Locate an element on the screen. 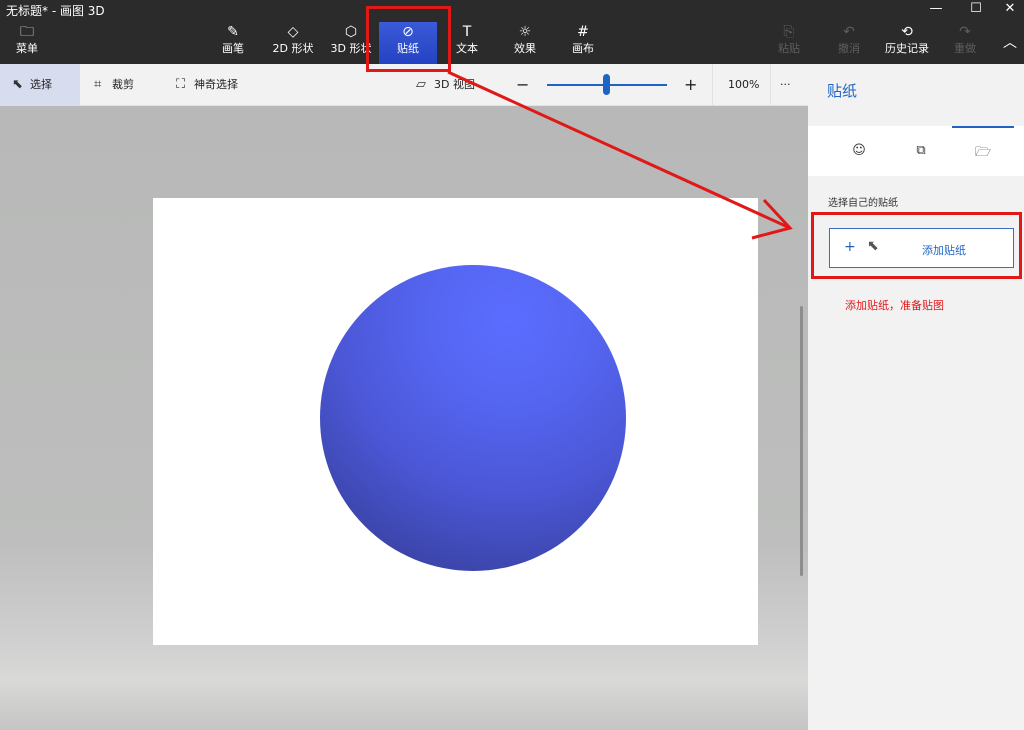 The image size is (1024, 730). annotation-box-add-sticker is located at coordinates (916, 245).